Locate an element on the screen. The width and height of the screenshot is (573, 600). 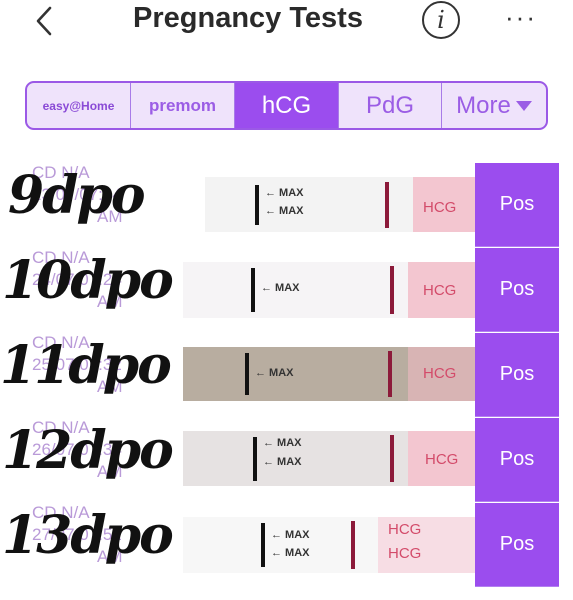
tab-label: More is located at coordinates (483, 105).